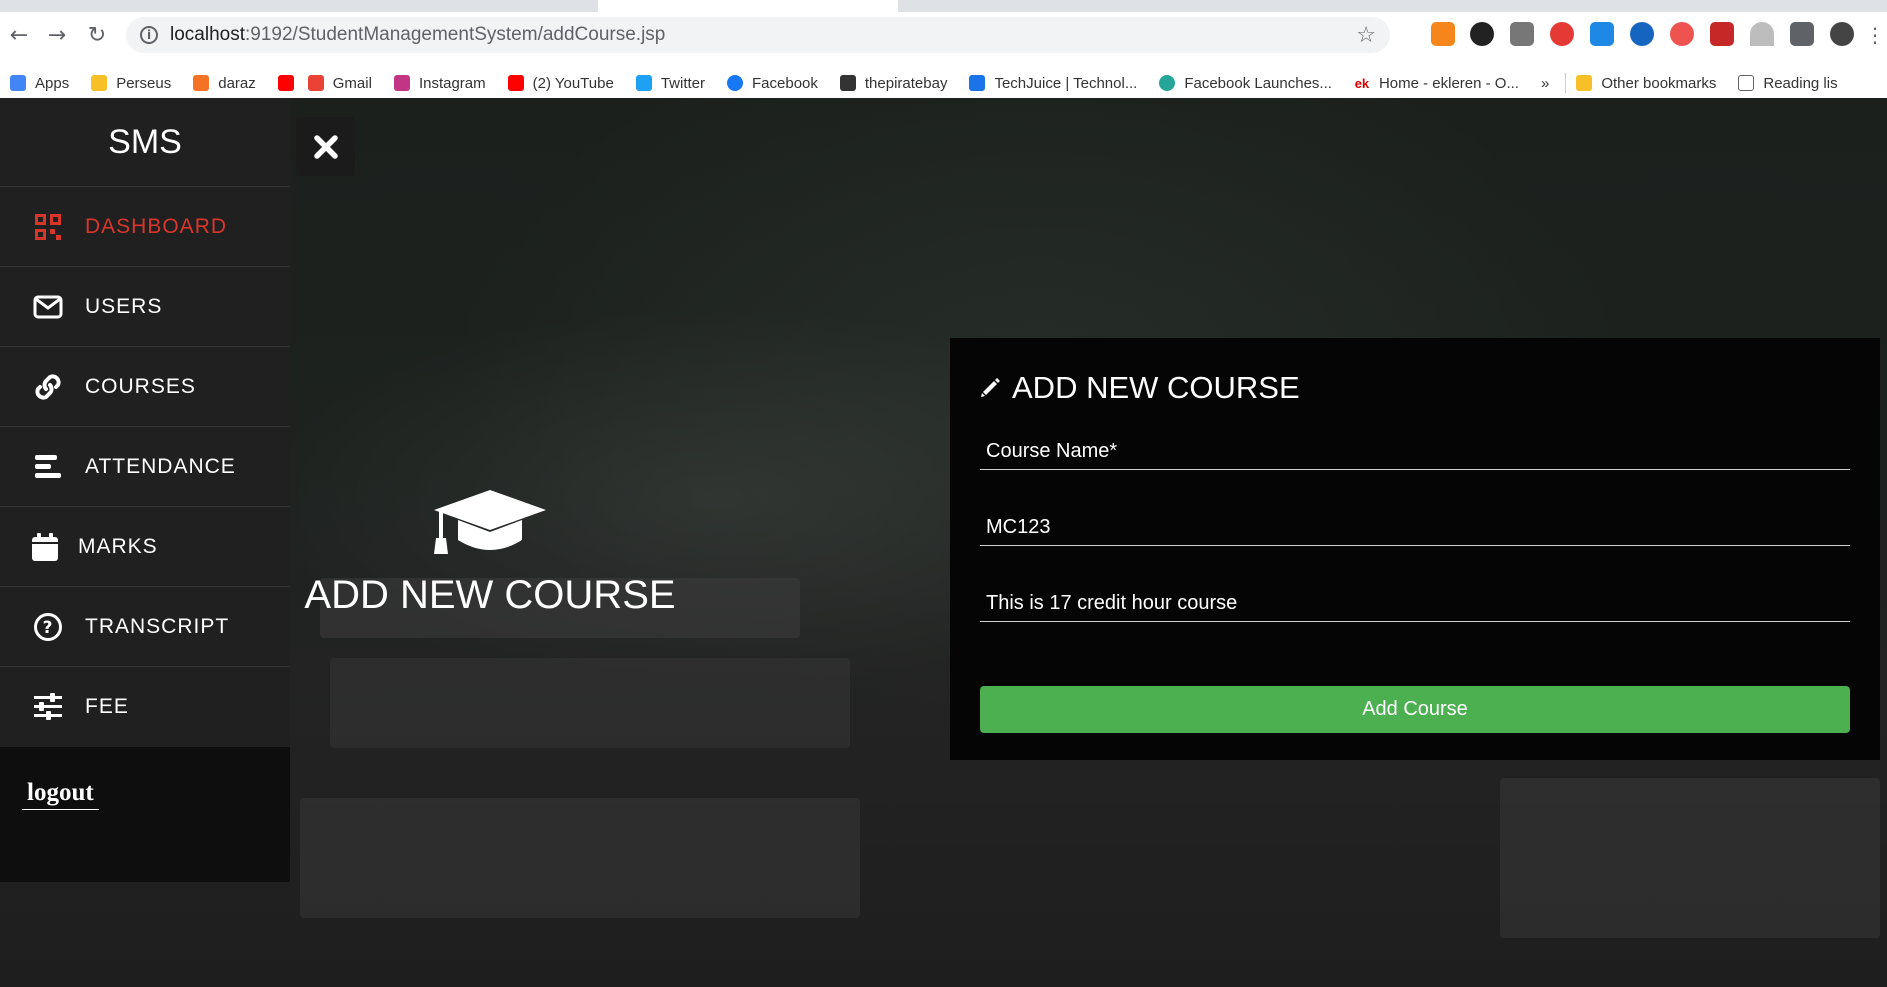 The width and height of the screenshot is (1887, 987). I want to click on bookmarks-overflow-button: », so click(1545, 83).